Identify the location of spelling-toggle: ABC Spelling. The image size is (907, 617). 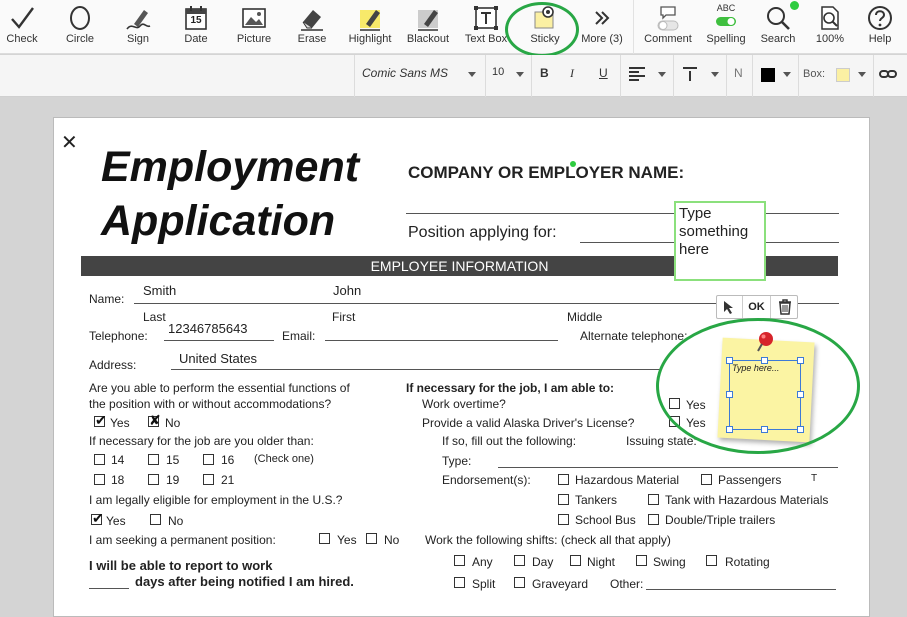
(726, 27).